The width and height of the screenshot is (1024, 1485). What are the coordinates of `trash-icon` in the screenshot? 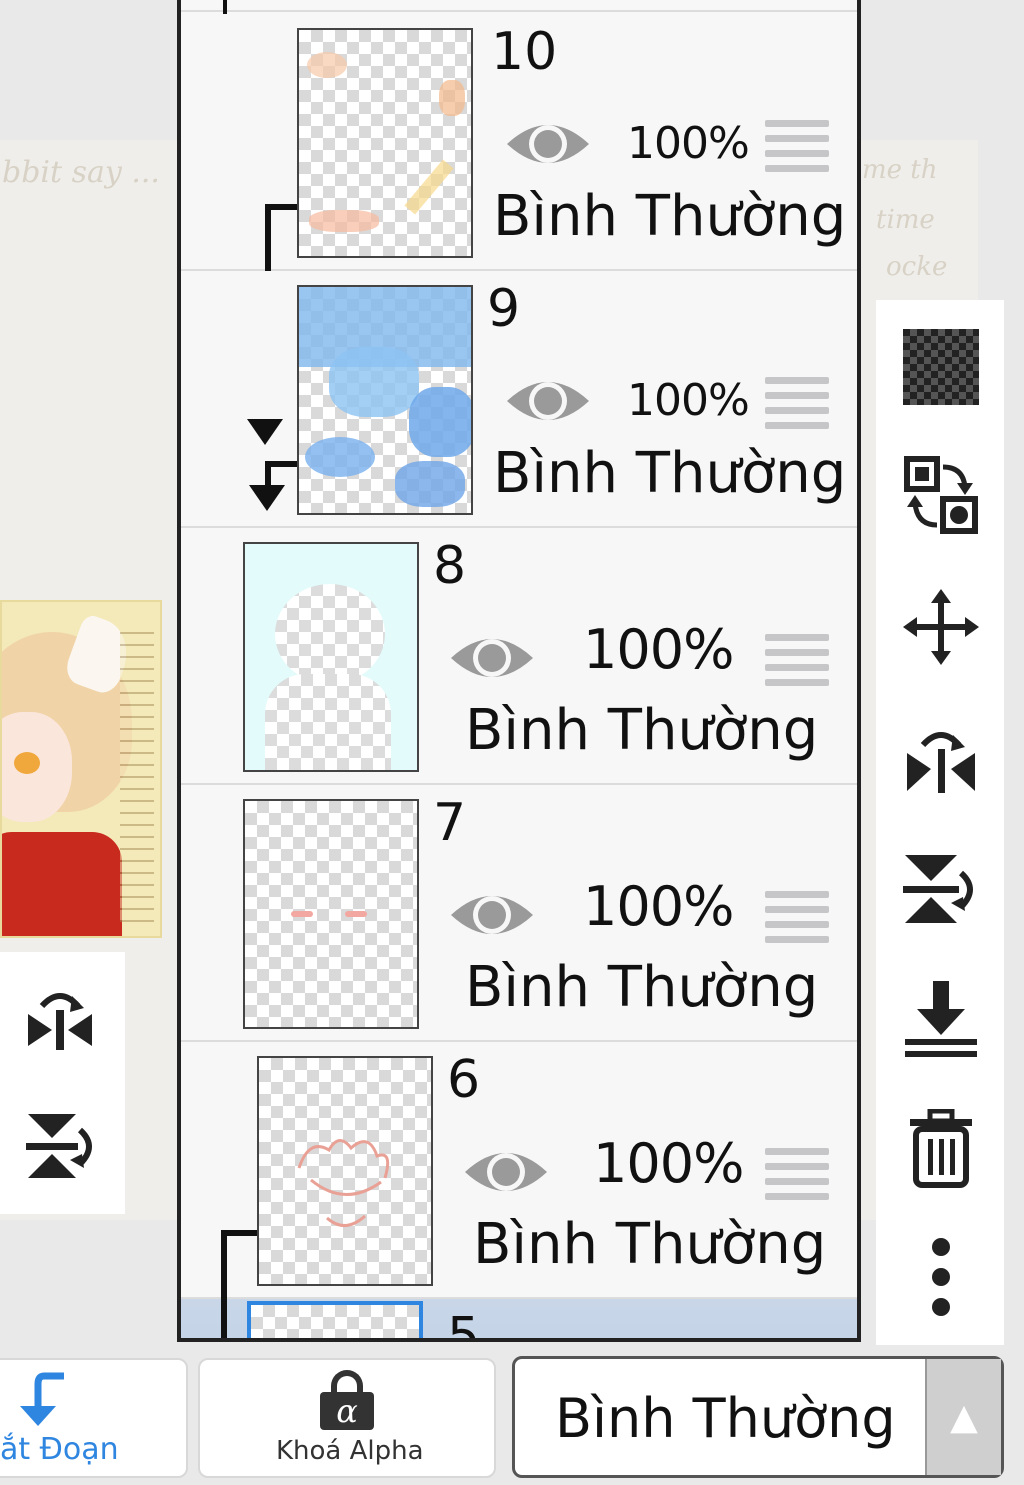 It's located at (941, 1149).